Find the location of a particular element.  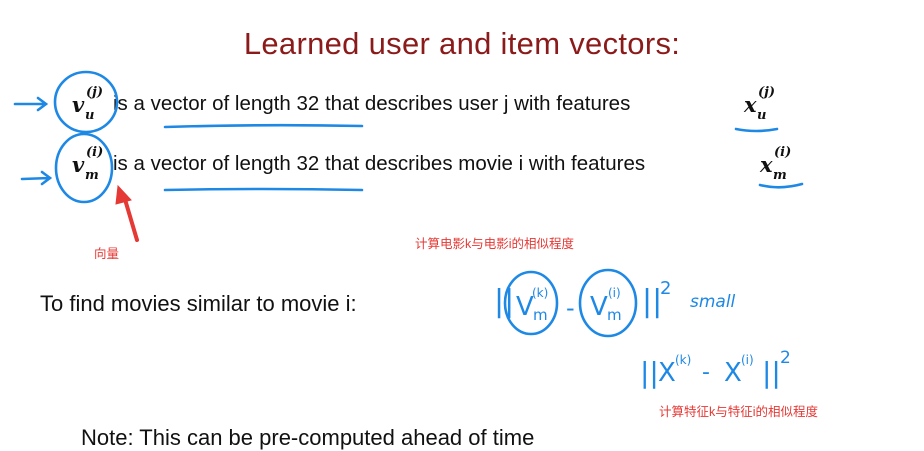

arrow-line-1-icon is located at coordinates (31, 104).